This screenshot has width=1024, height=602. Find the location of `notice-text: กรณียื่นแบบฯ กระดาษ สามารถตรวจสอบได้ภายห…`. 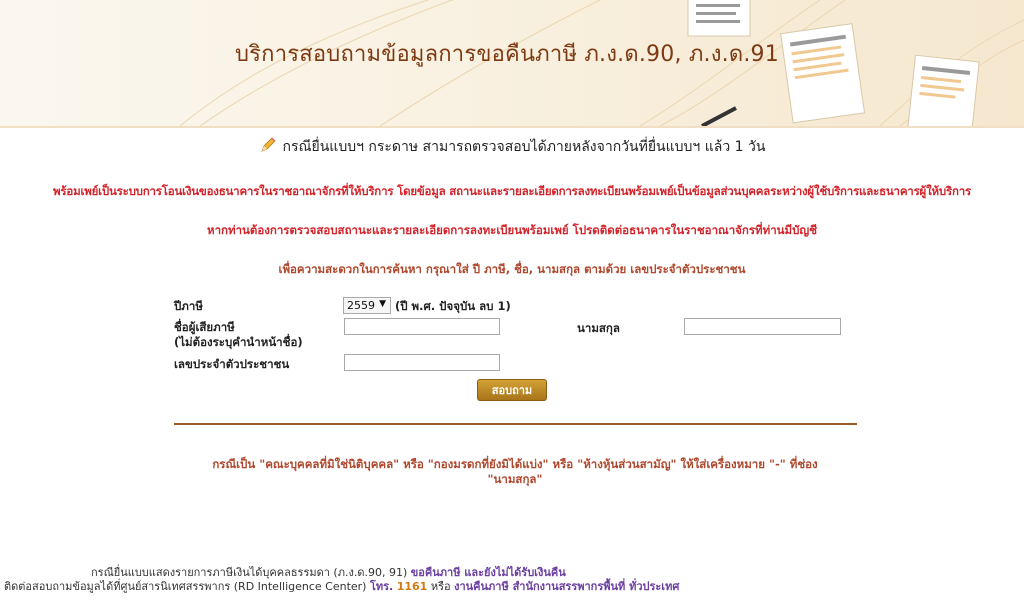

notice-text: กรณียื่นแบบฯ กระดาษ สามารถตรวจสอบได้ภายห… is located at coordinates (524, 147).